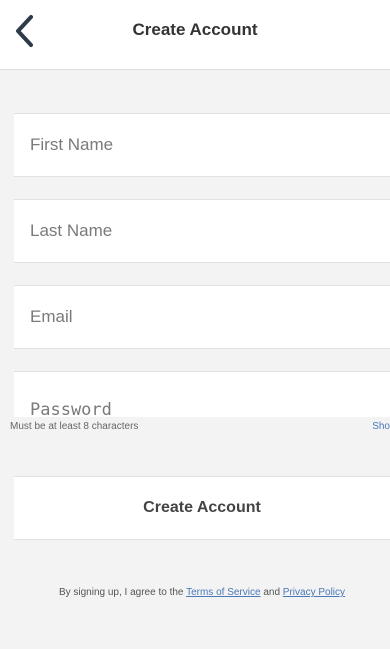 This screenshot has width=390, height=649. What do you see at coordinates (223, 592) in the screenshot?
I see `terms-of-service-link: Terms of Service` at bounding box center [223, 592].